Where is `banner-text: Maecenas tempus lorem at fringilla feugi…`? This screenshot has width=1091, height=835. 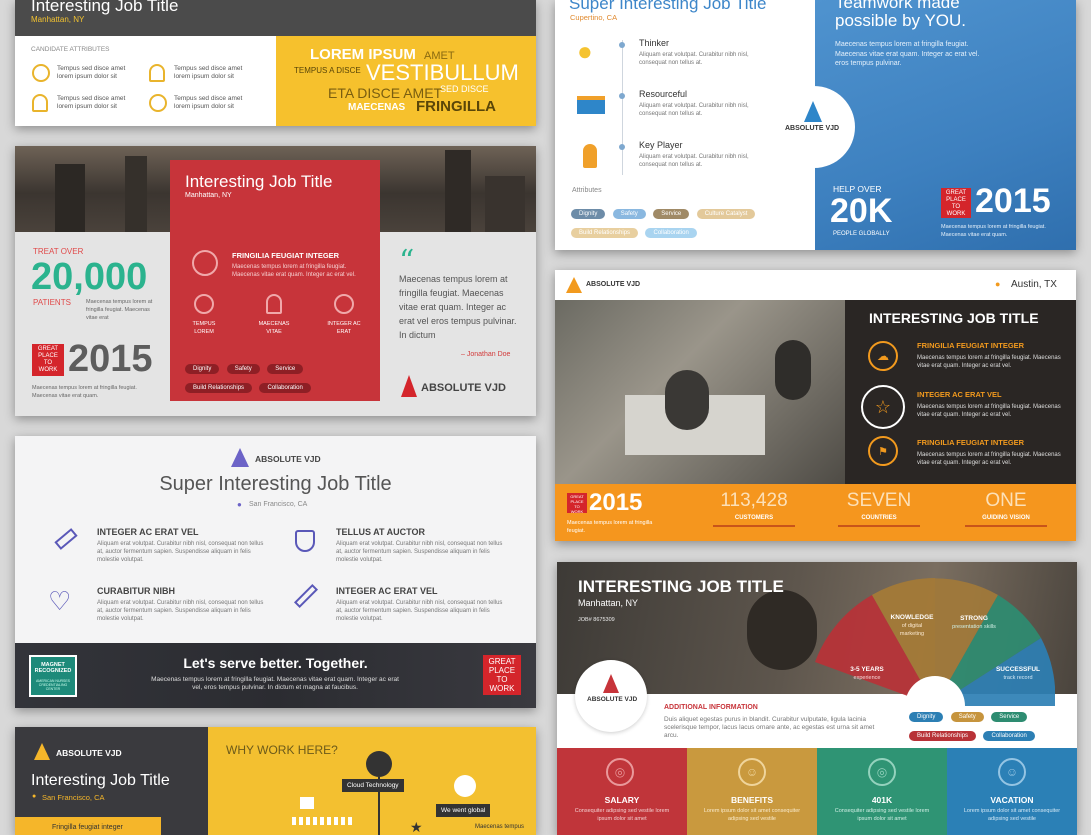 banner-text: Maecenas tempus lorem at fringilla feugi… is located at coordinates (275, 683).